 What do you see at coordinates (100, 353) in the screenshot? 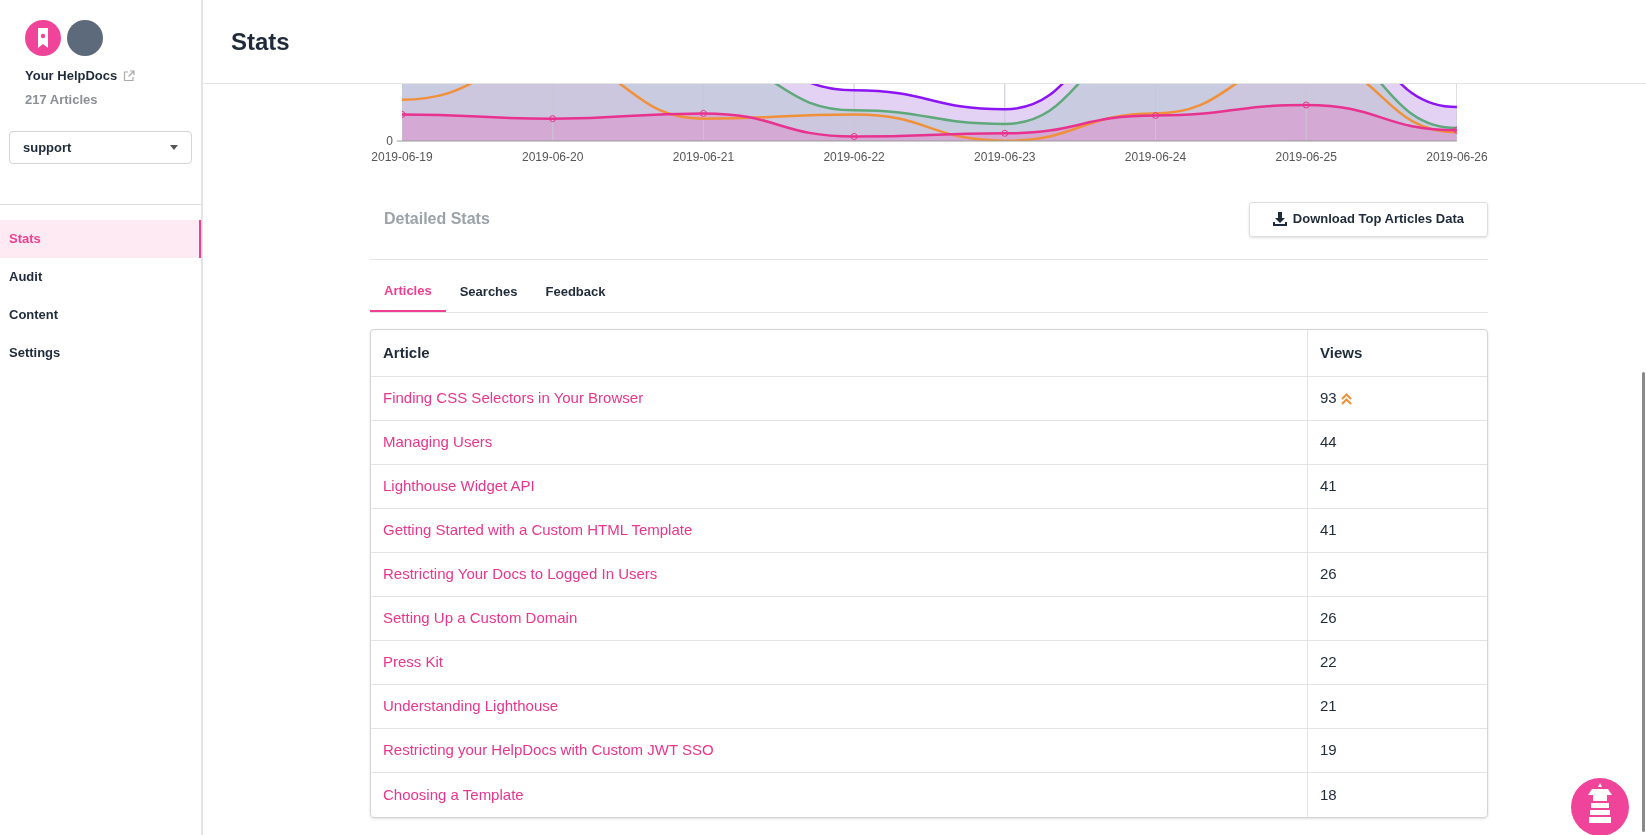
I see `nav-item: Settings` at bounding box center [100, 353].